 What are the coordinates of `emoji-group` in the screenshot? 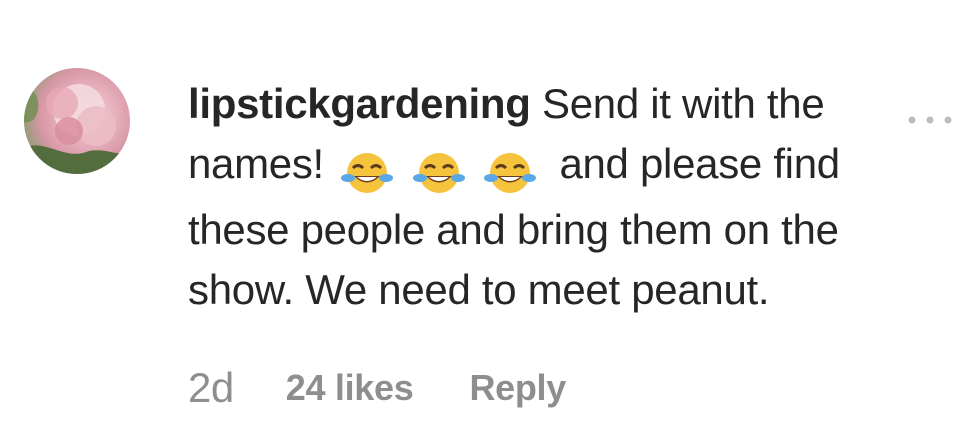 It's located at (440, 170).